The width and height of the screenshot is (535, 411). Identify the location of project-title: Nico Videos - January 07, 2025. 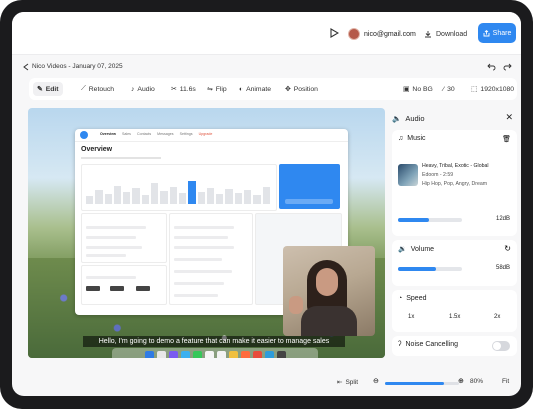
(77, 66).